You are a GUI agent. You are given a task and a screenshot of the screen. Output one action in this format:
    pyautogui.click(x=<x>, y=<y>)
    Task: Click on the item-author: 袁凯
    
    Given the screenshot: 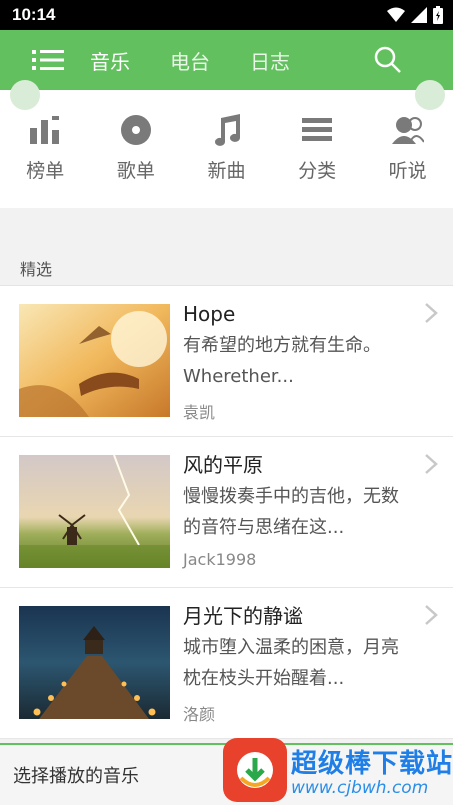 What is the action you would take?
    pyautogui.click(x=199, y=412)
    